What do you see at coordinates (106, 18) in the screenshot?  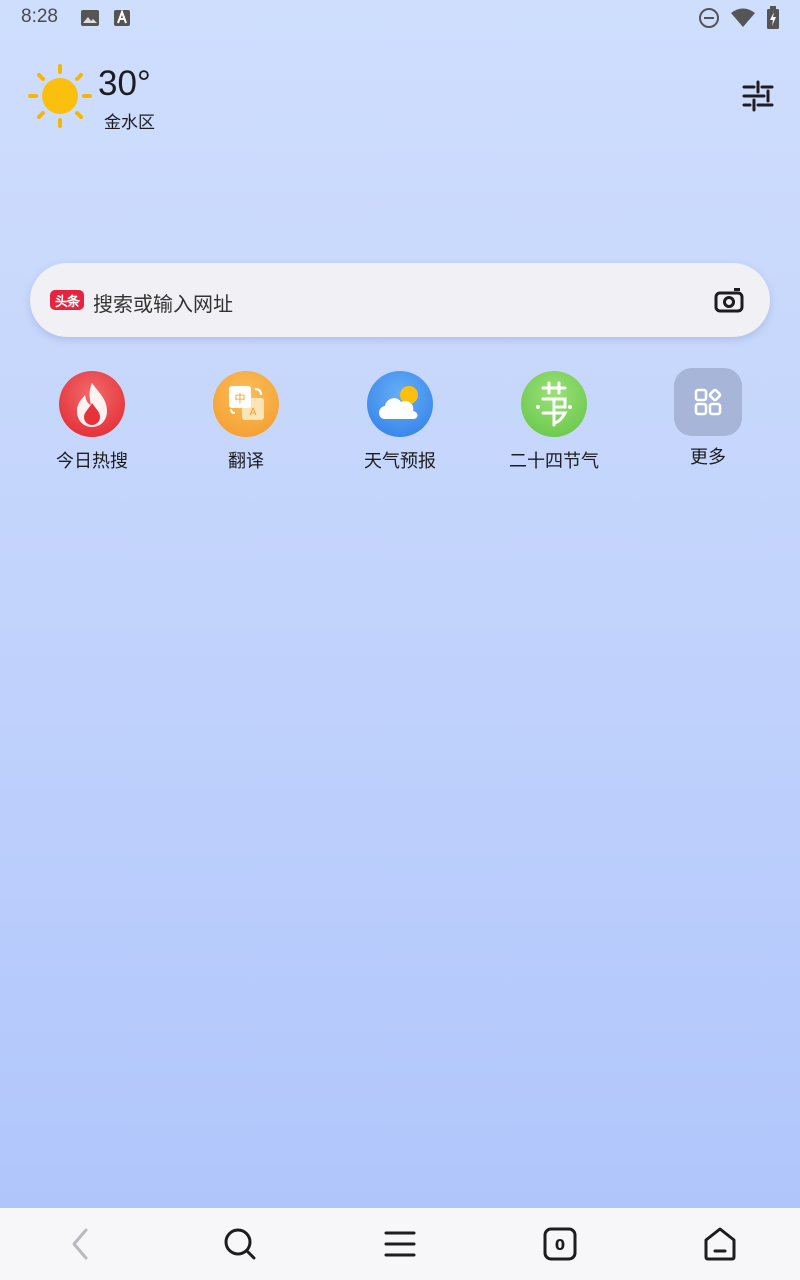 I see `status-left-icons` at bounding box center [106, 18].